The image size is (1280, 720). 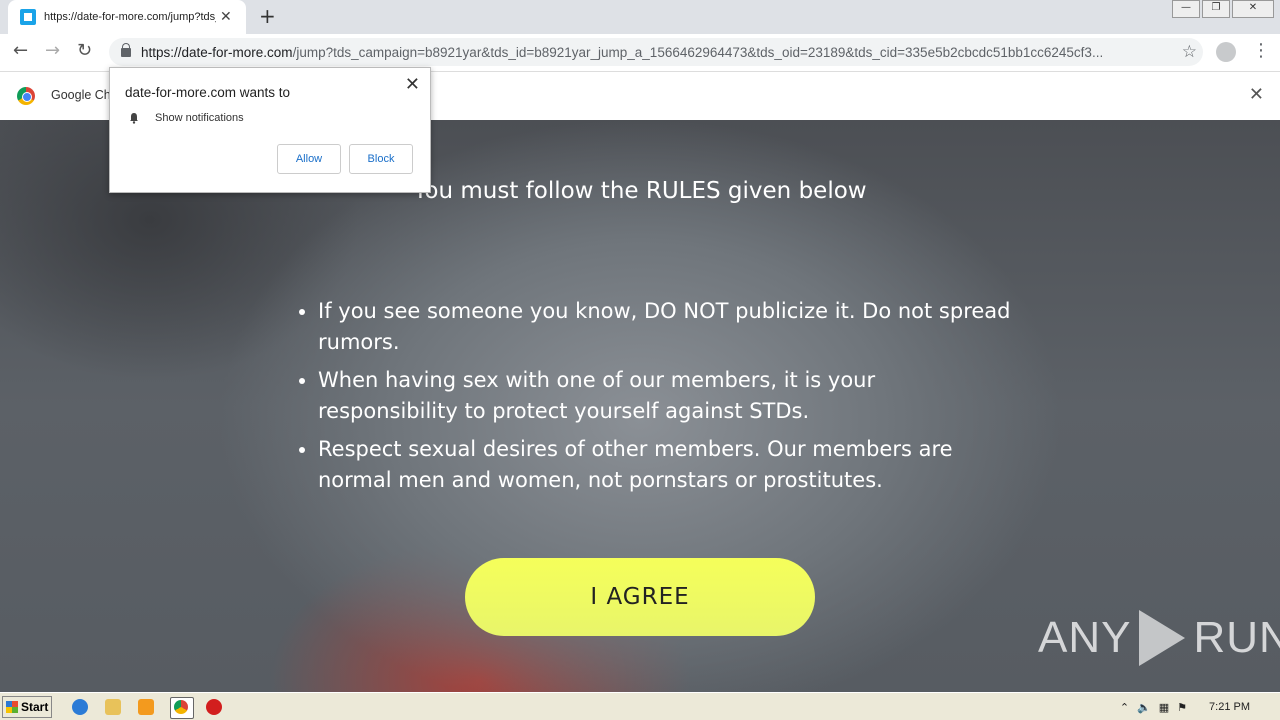 I want to click on window-controls: — ❐ ✕, so click(x=1223, y=9).